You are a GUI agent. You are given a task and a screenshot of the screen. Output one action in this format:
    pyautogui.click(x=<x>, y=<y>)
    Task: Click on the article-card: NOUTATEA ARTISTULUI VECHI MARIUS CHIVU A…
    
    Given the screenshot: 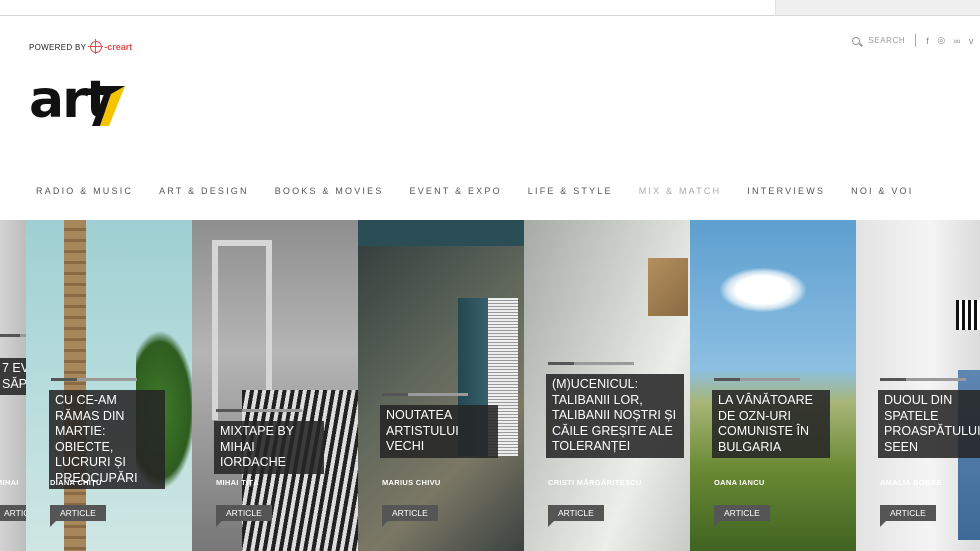 What is the action you would take?
    pyautogui.click(x=441, y=385)
    